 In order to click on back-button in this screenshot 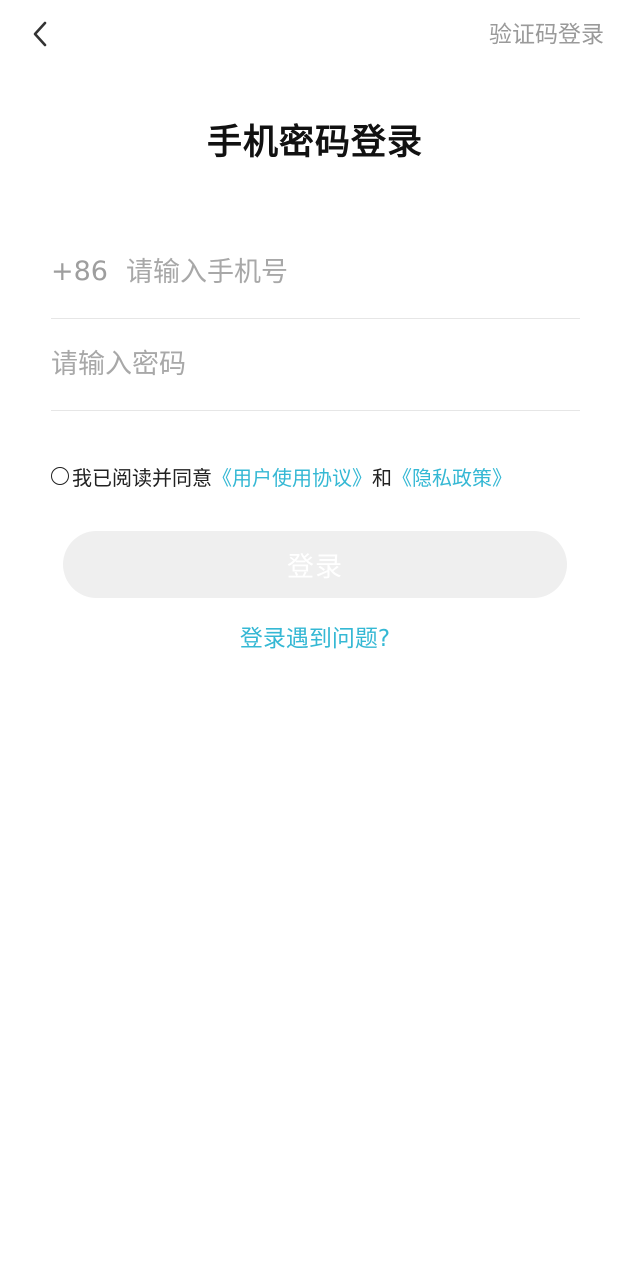, I will do `click(40, 34)`.